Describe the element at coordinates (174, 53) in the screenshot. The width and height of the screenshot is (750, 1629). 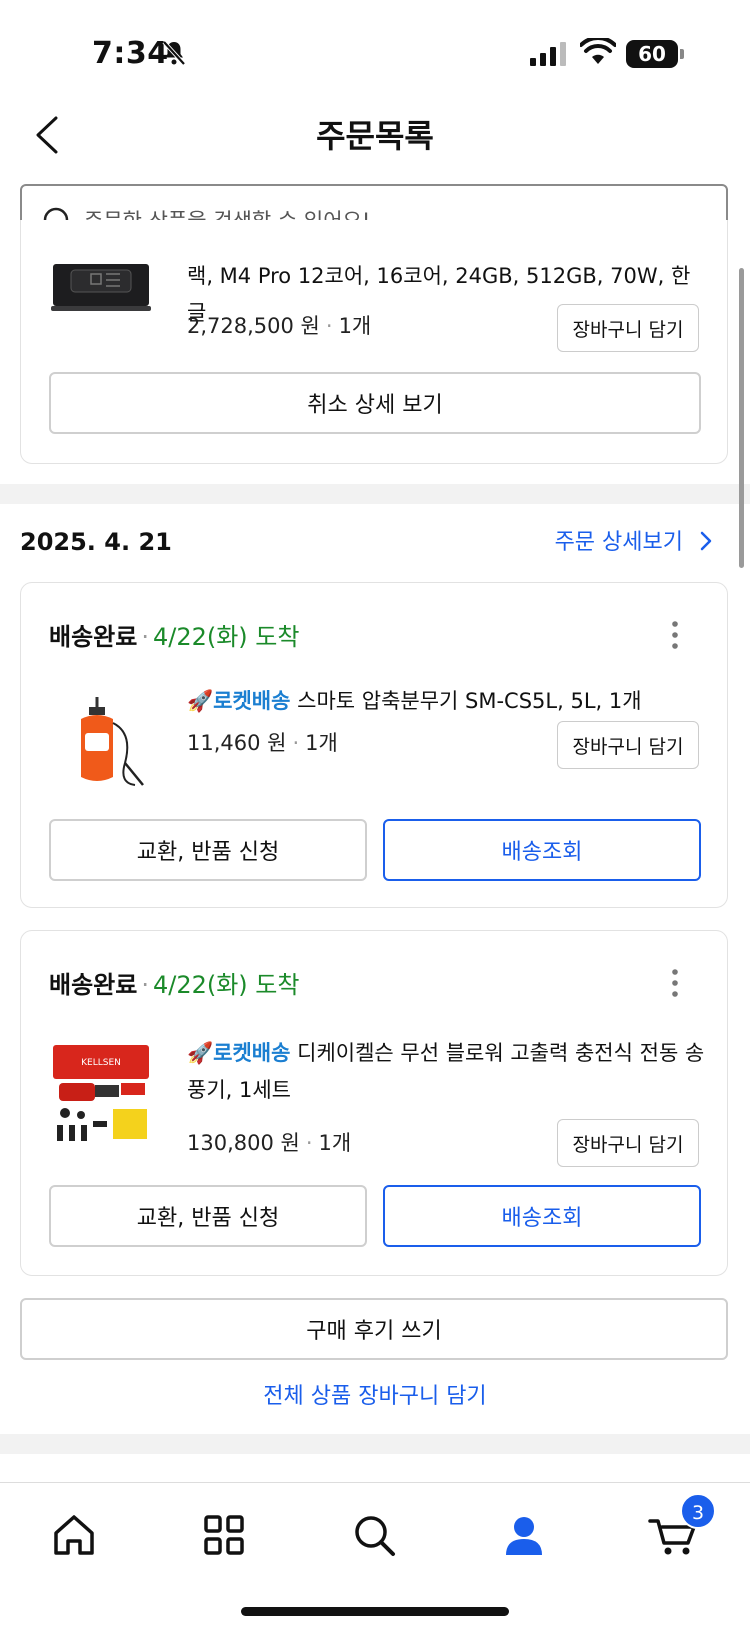
I see `bell-muted-icon` at that location.